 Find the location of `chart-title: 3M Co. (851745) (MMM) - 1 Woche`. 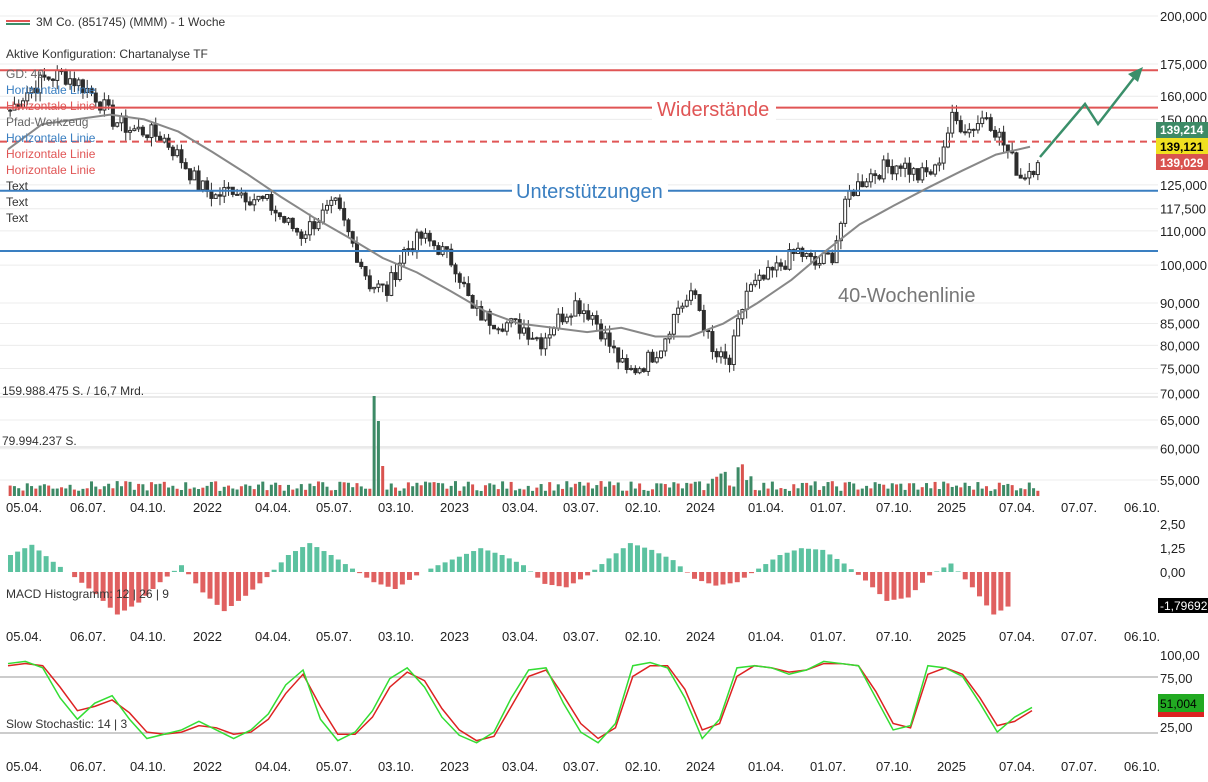

chart-title: 3M Co. (851745) (MMM) - 1 Woche is located at coordinates (130, 22).